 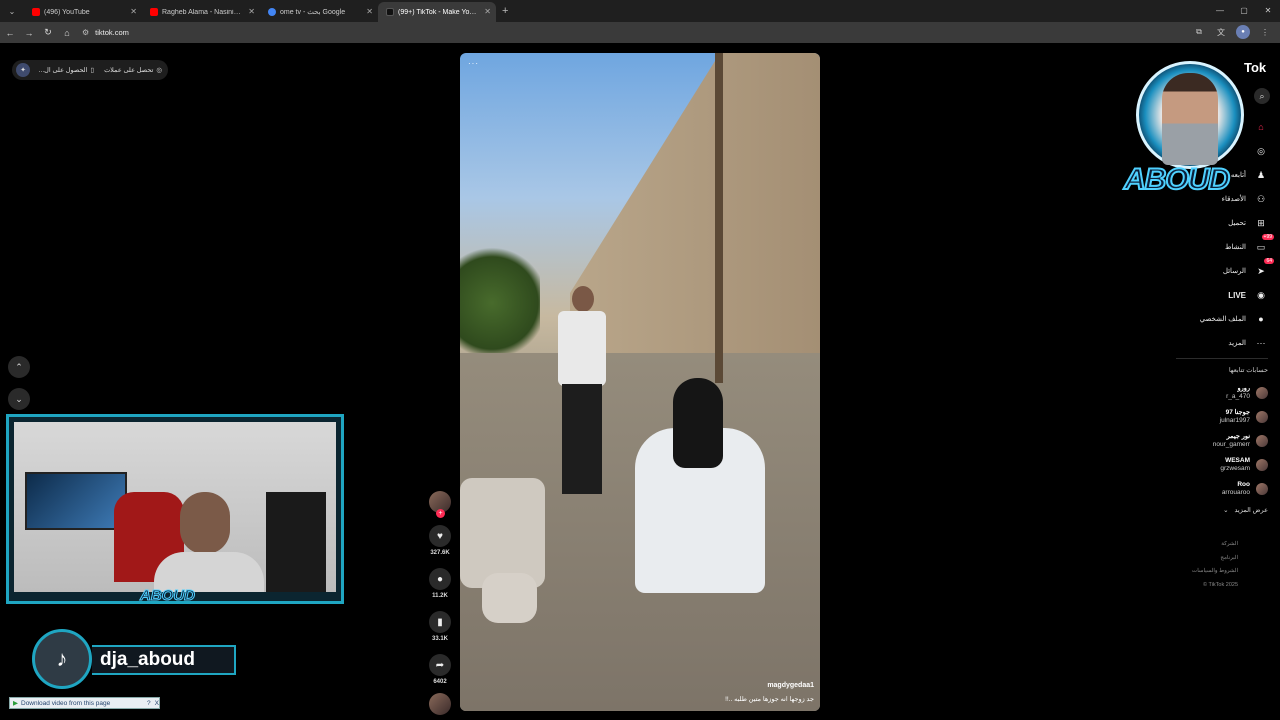 What do you see at coordinates (1268, 10) in the screenshot?
I see `close-window-icon: ✕` at bounding box center [1268, 10].